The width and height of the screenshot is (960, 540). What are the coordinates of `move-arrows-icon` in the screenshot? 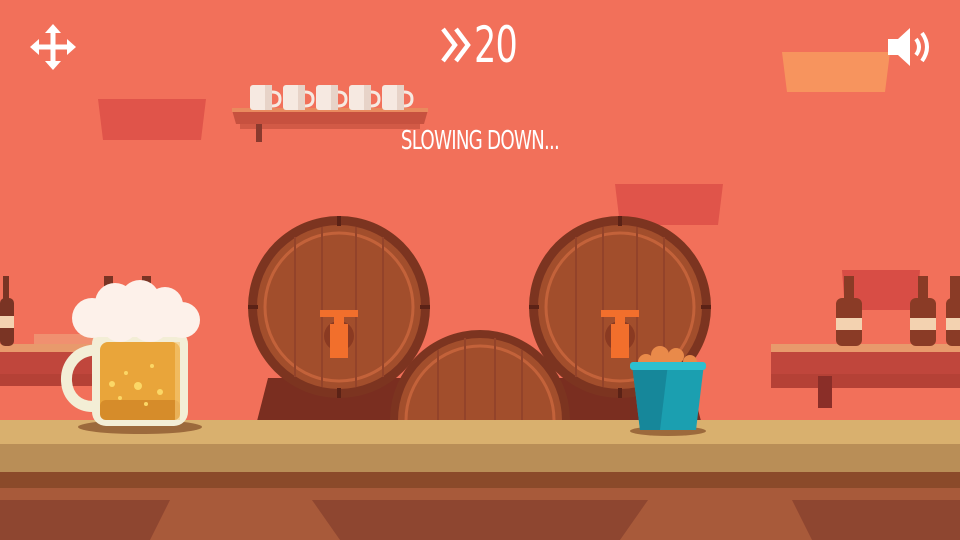 It's located at (53, 47).